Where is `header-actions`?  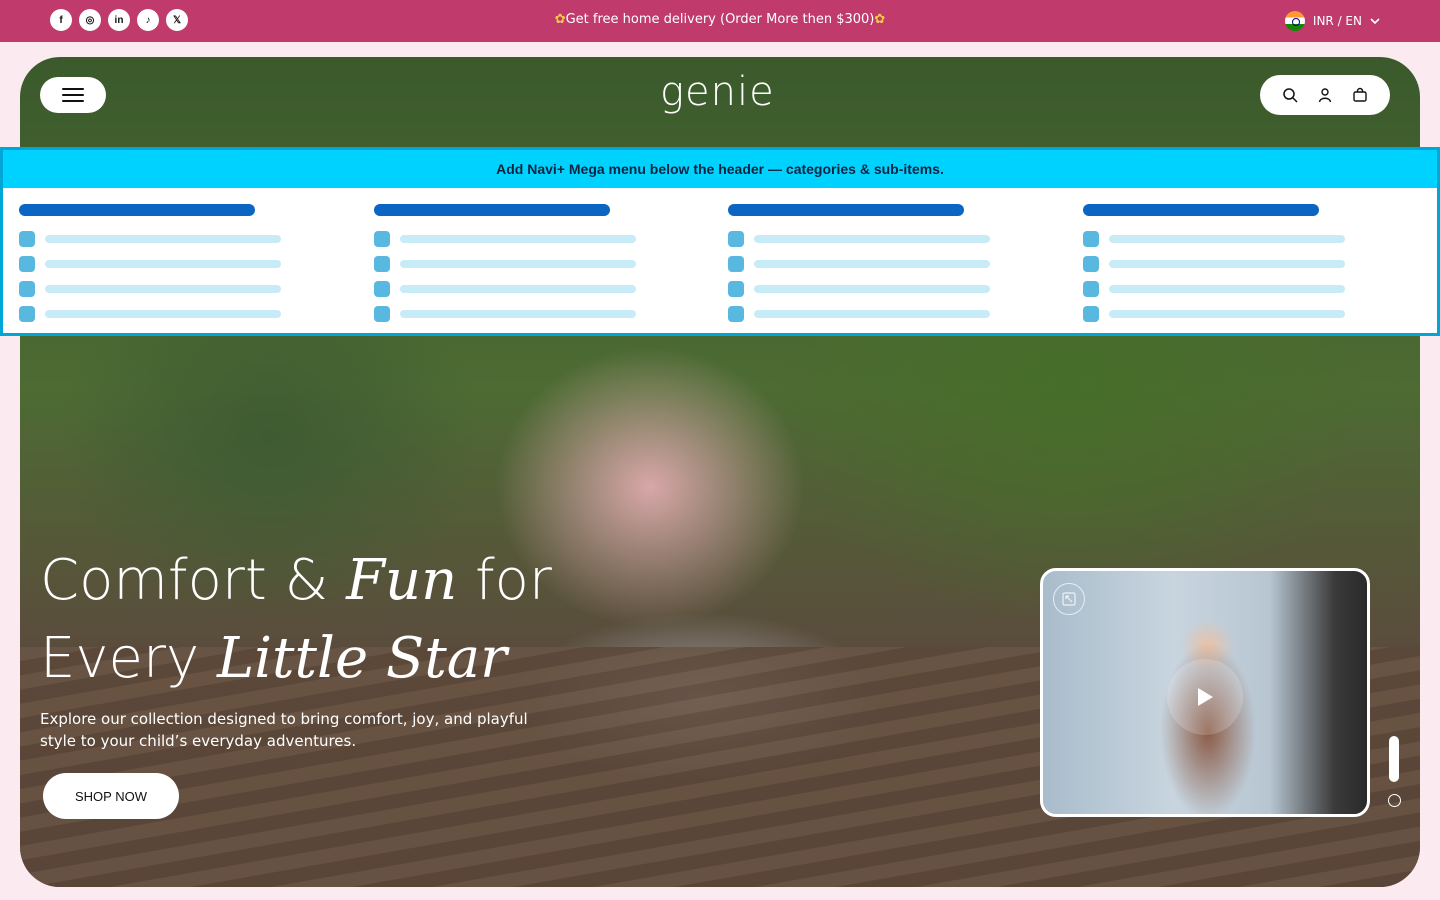 header-actions is located at coordinates (1325, 95).